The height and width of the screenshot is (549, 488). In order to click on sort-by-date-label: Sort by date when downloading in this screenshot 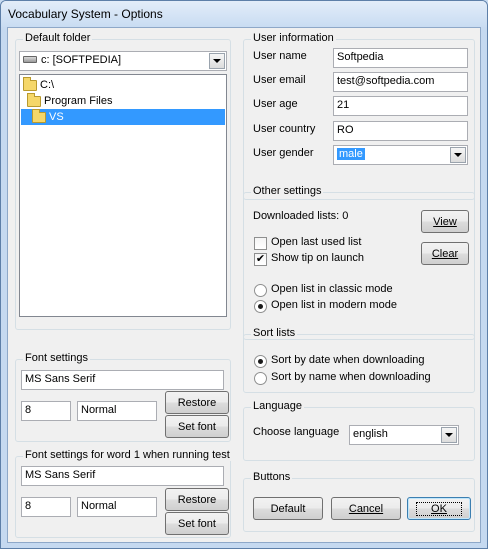, I will do `click(348, 360)`.